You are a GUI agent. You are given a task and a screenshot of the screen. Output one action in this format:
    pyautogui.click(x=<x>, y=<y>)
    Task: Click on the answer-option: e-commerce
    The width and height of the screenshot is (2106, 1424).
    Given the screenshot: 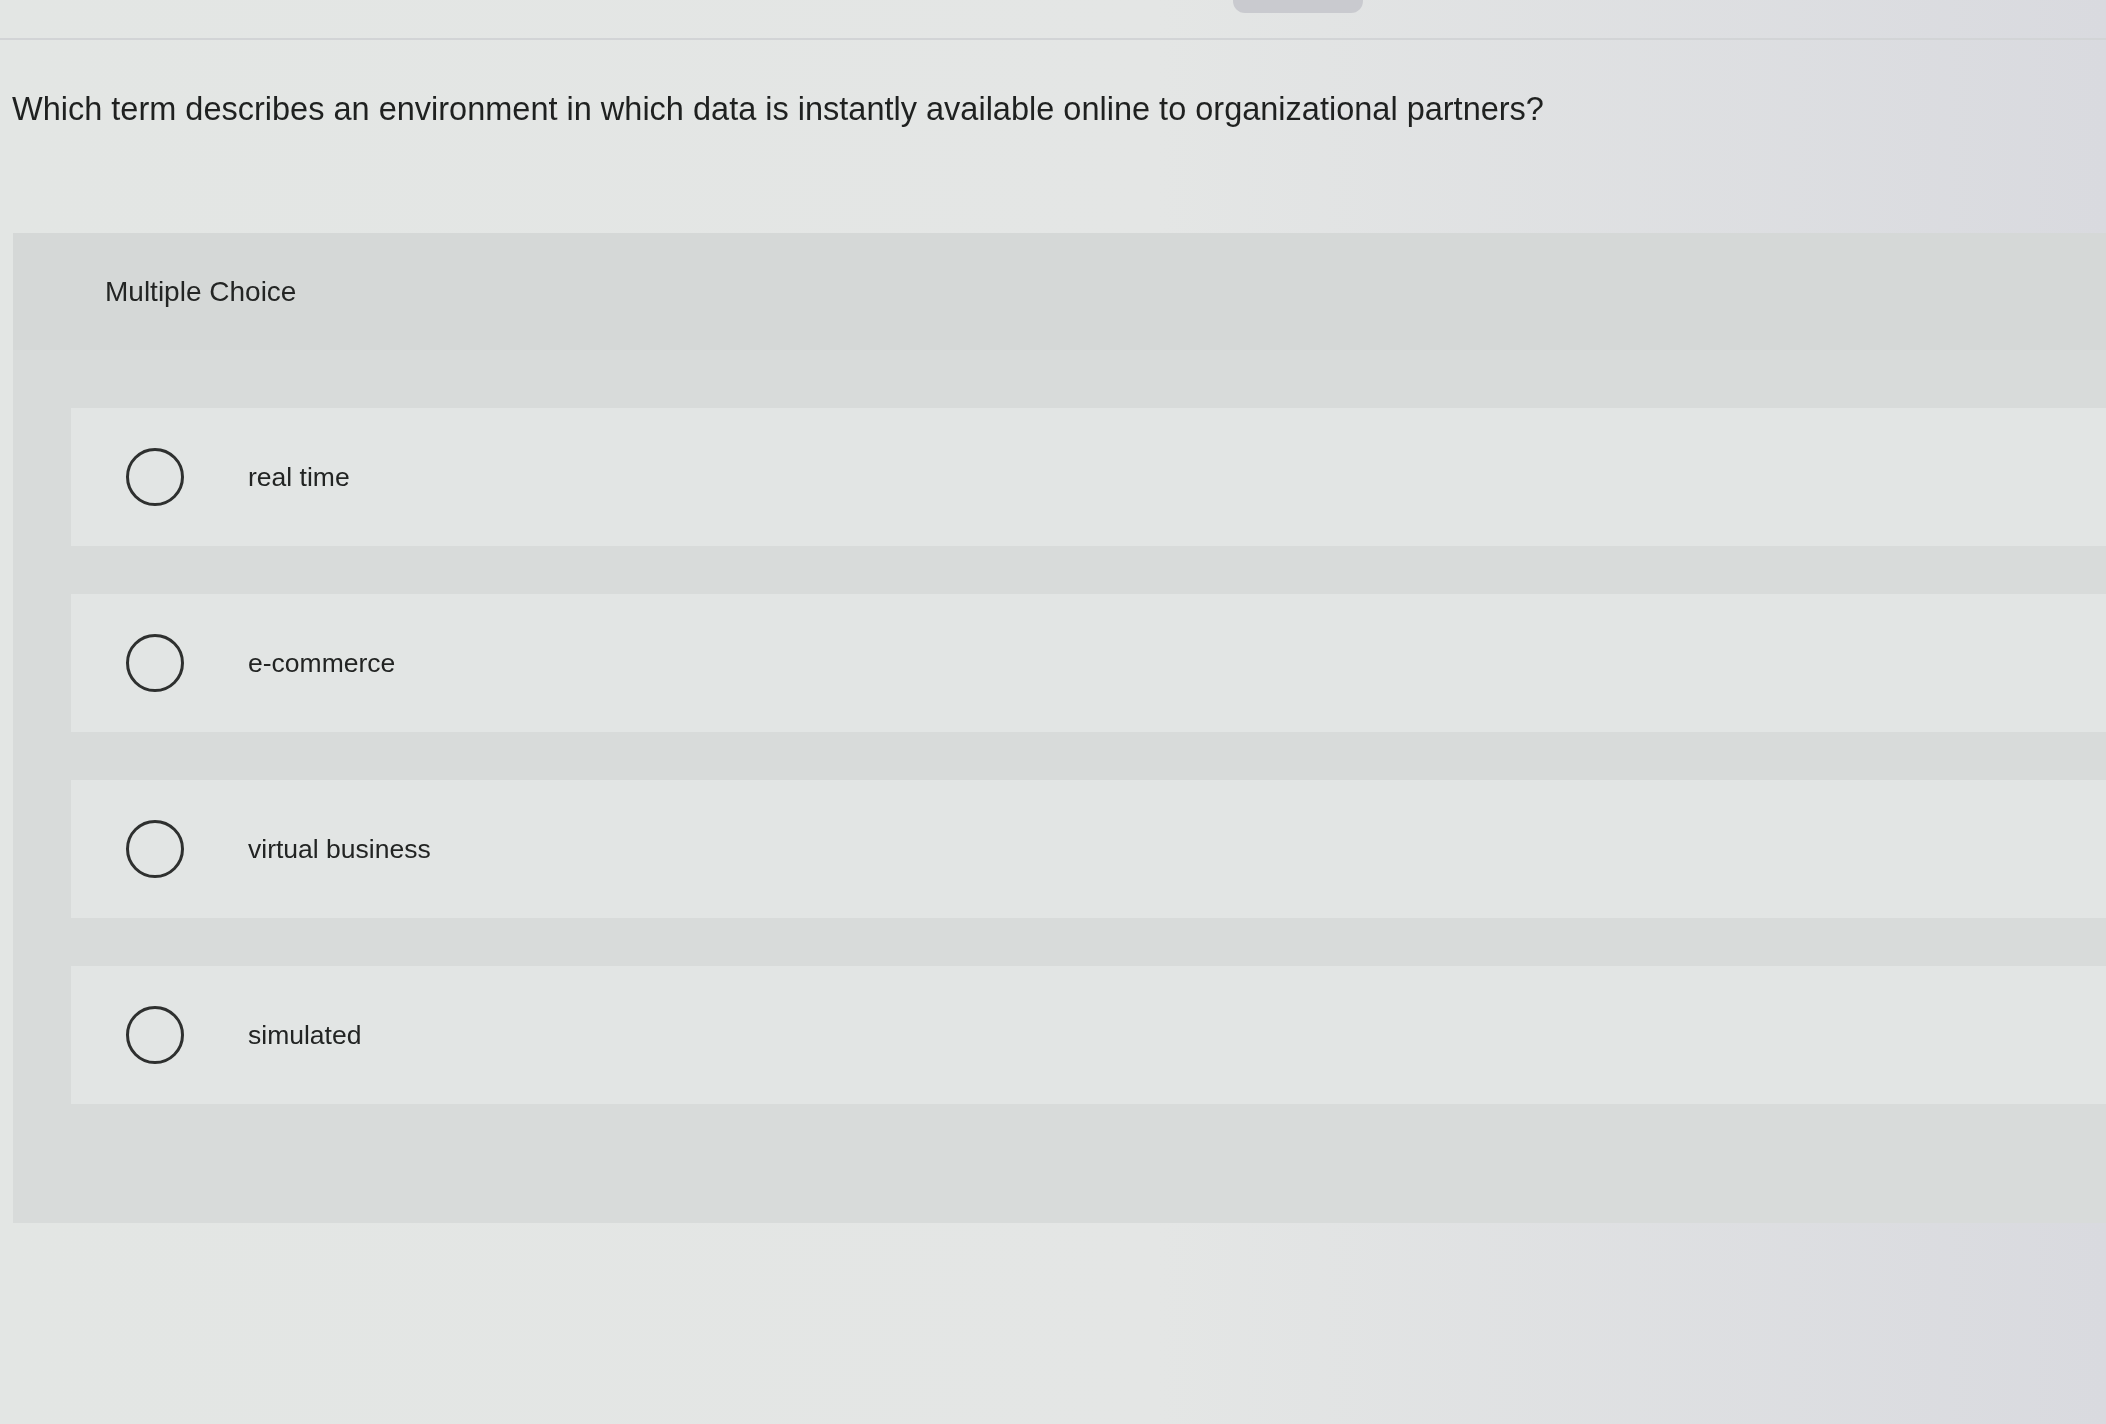 What is the action you would take?
    pyautogui.click(x=1088, y=663)
    